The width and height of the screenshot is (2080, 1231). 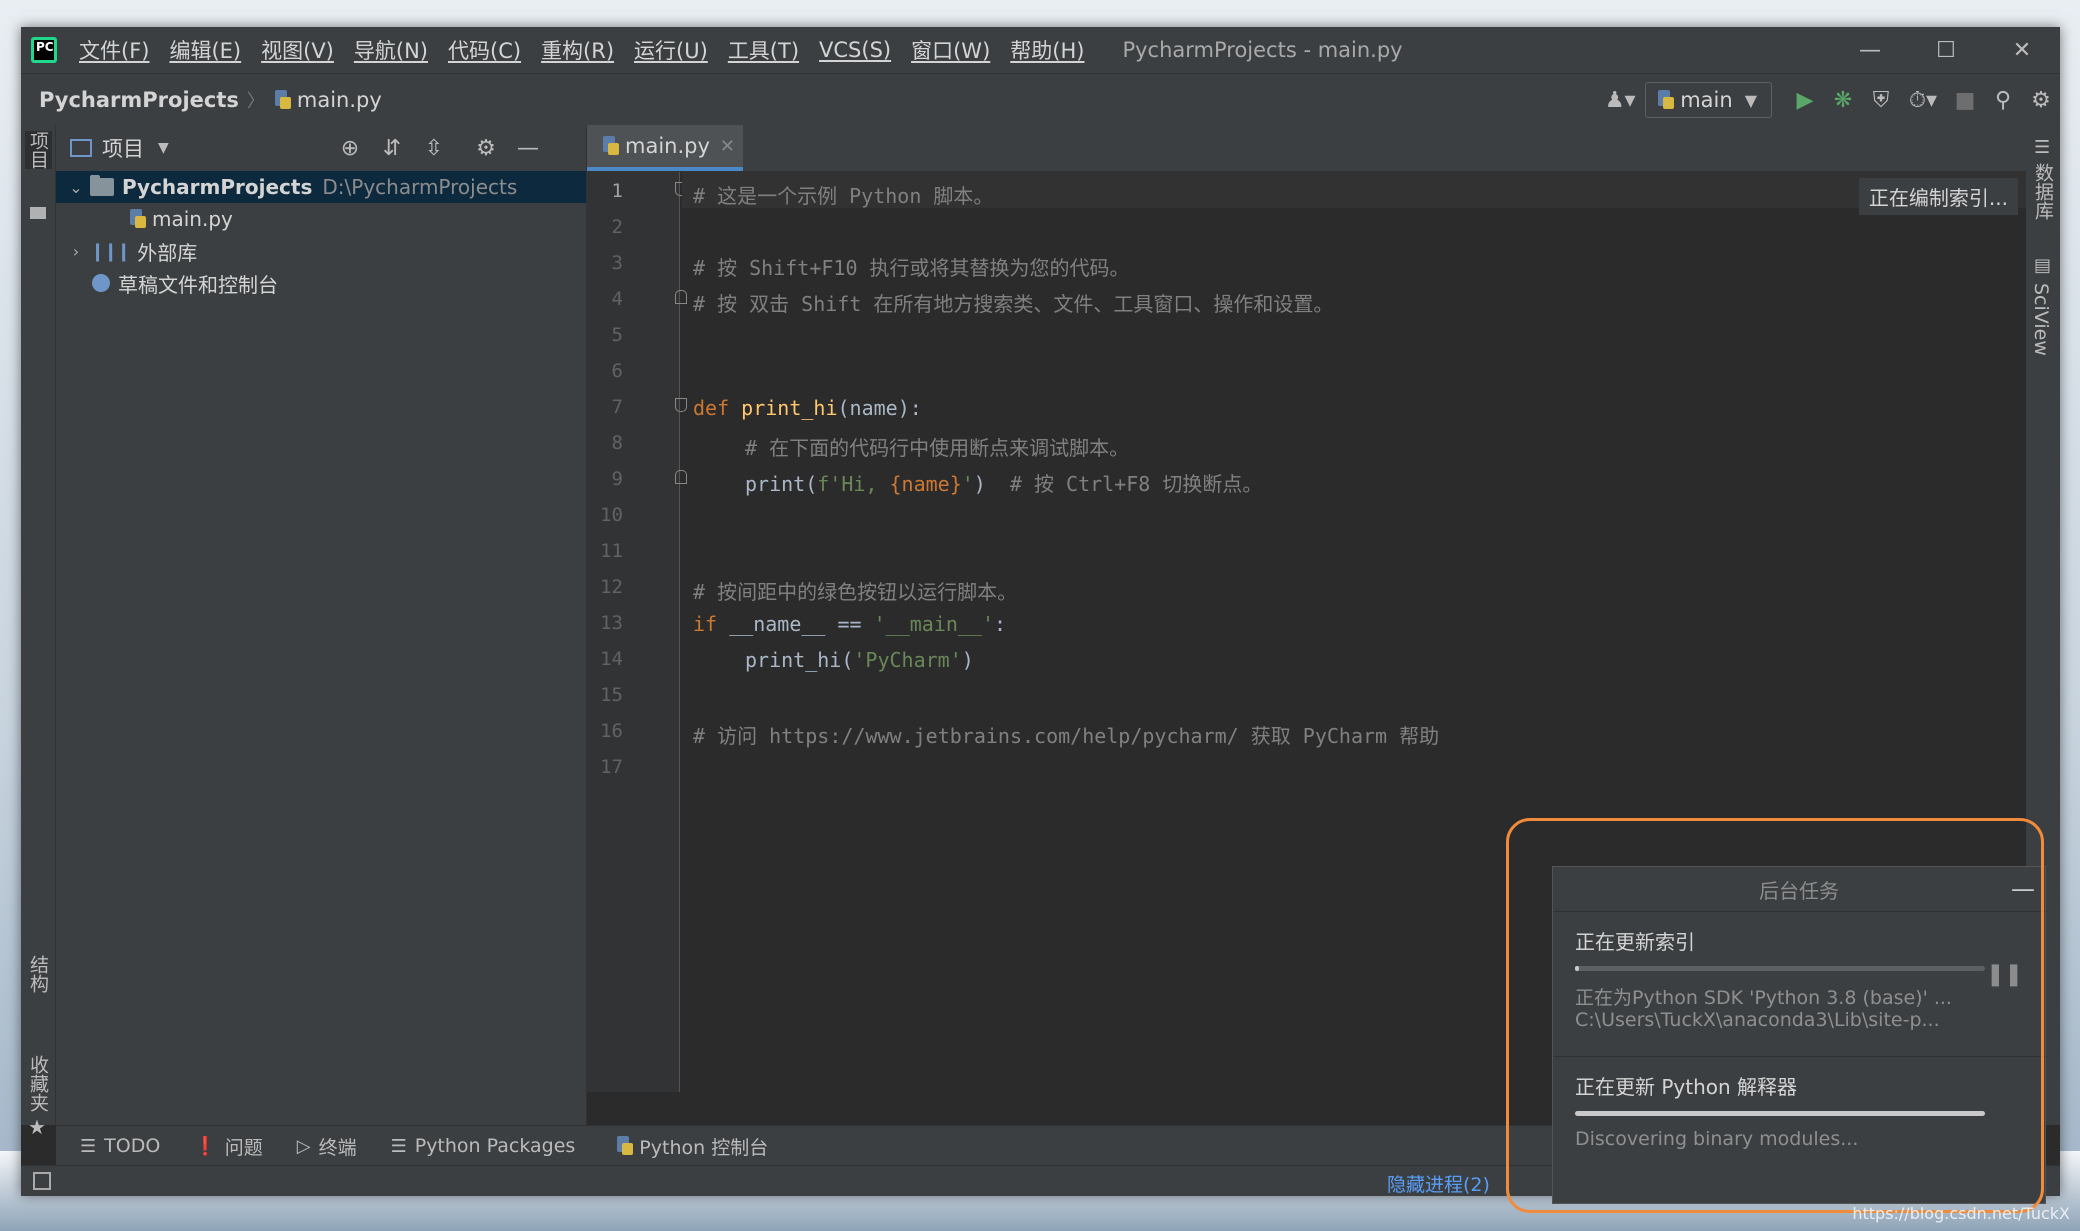 I want to click on tool-label: 问题, so click(x=243, y=1147).